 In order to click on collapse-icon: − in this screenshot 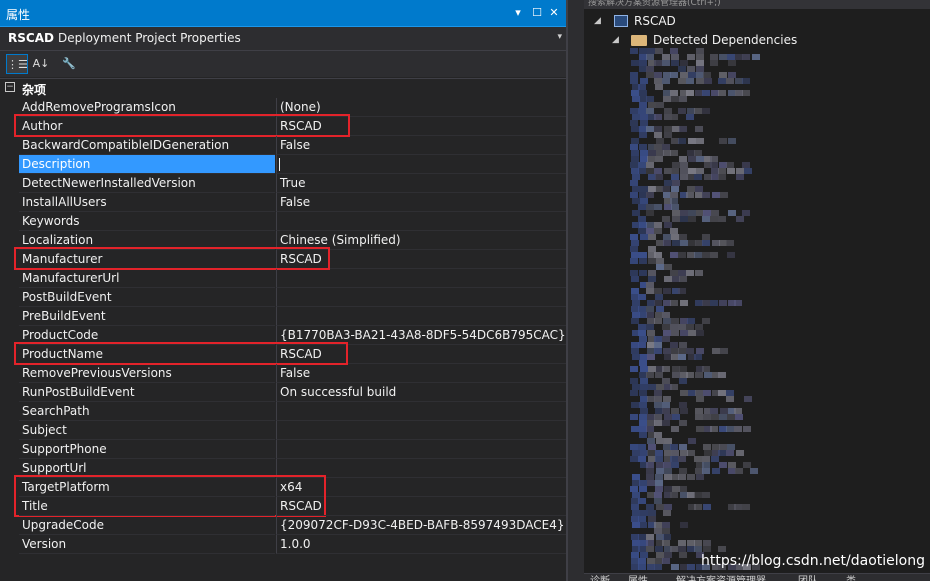, I will do `click(10, 87)`.